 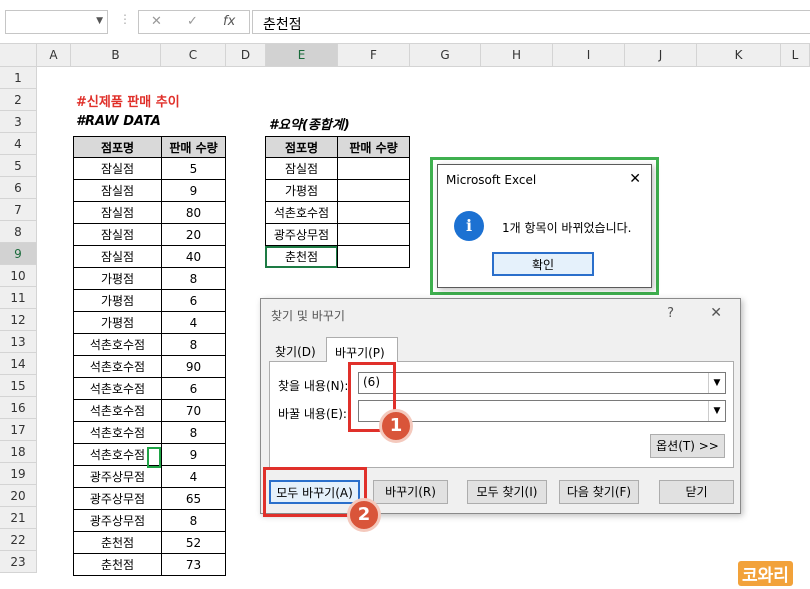 What do you see at coordinates (445, 55) in the screenshot?
I see `column-header-g: G` at bounding box center [445, 55].